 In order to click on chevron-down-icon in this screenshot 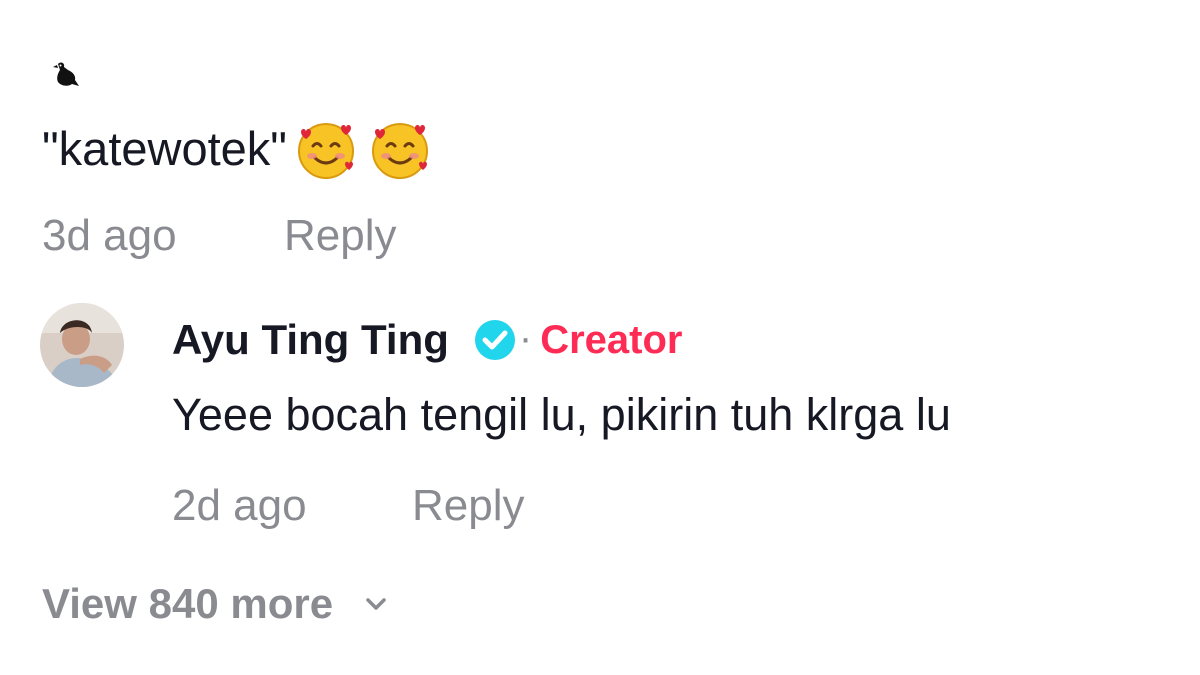, I will do `click(376, 604)`.